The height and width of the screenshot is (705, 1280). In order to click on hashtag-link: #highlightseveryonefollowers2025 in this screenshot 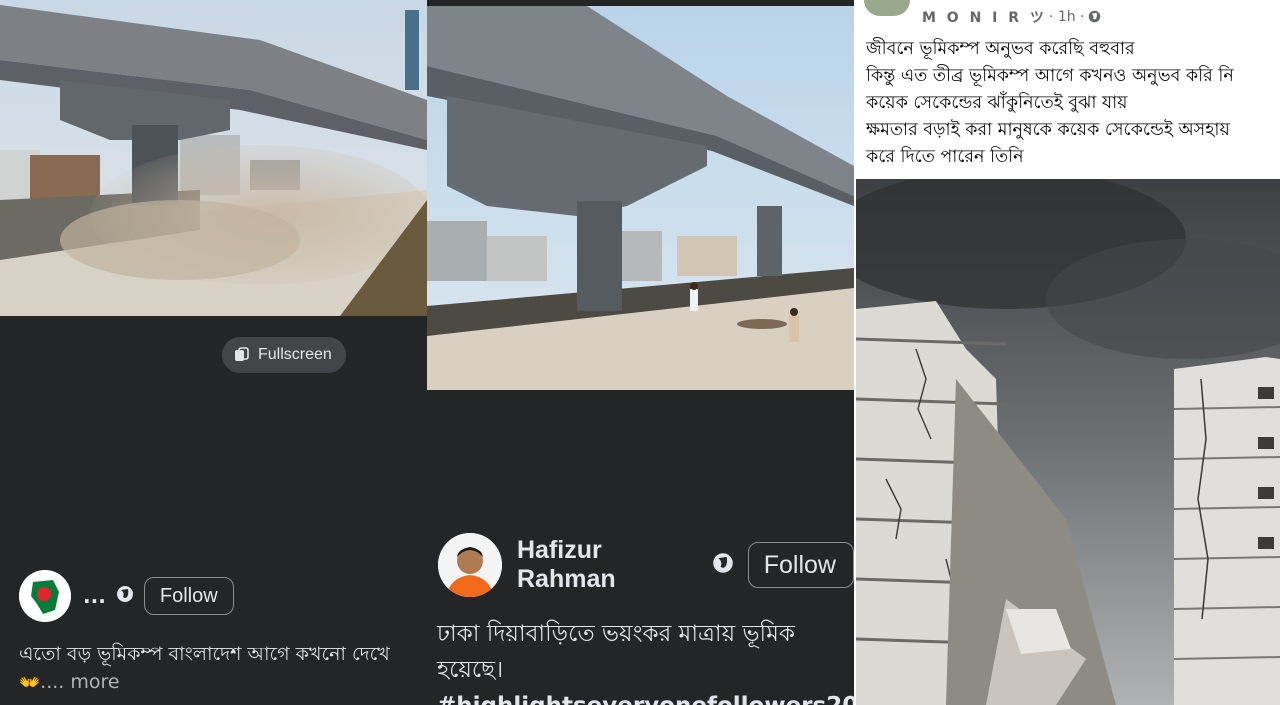, I will do `click(645, 696)`.